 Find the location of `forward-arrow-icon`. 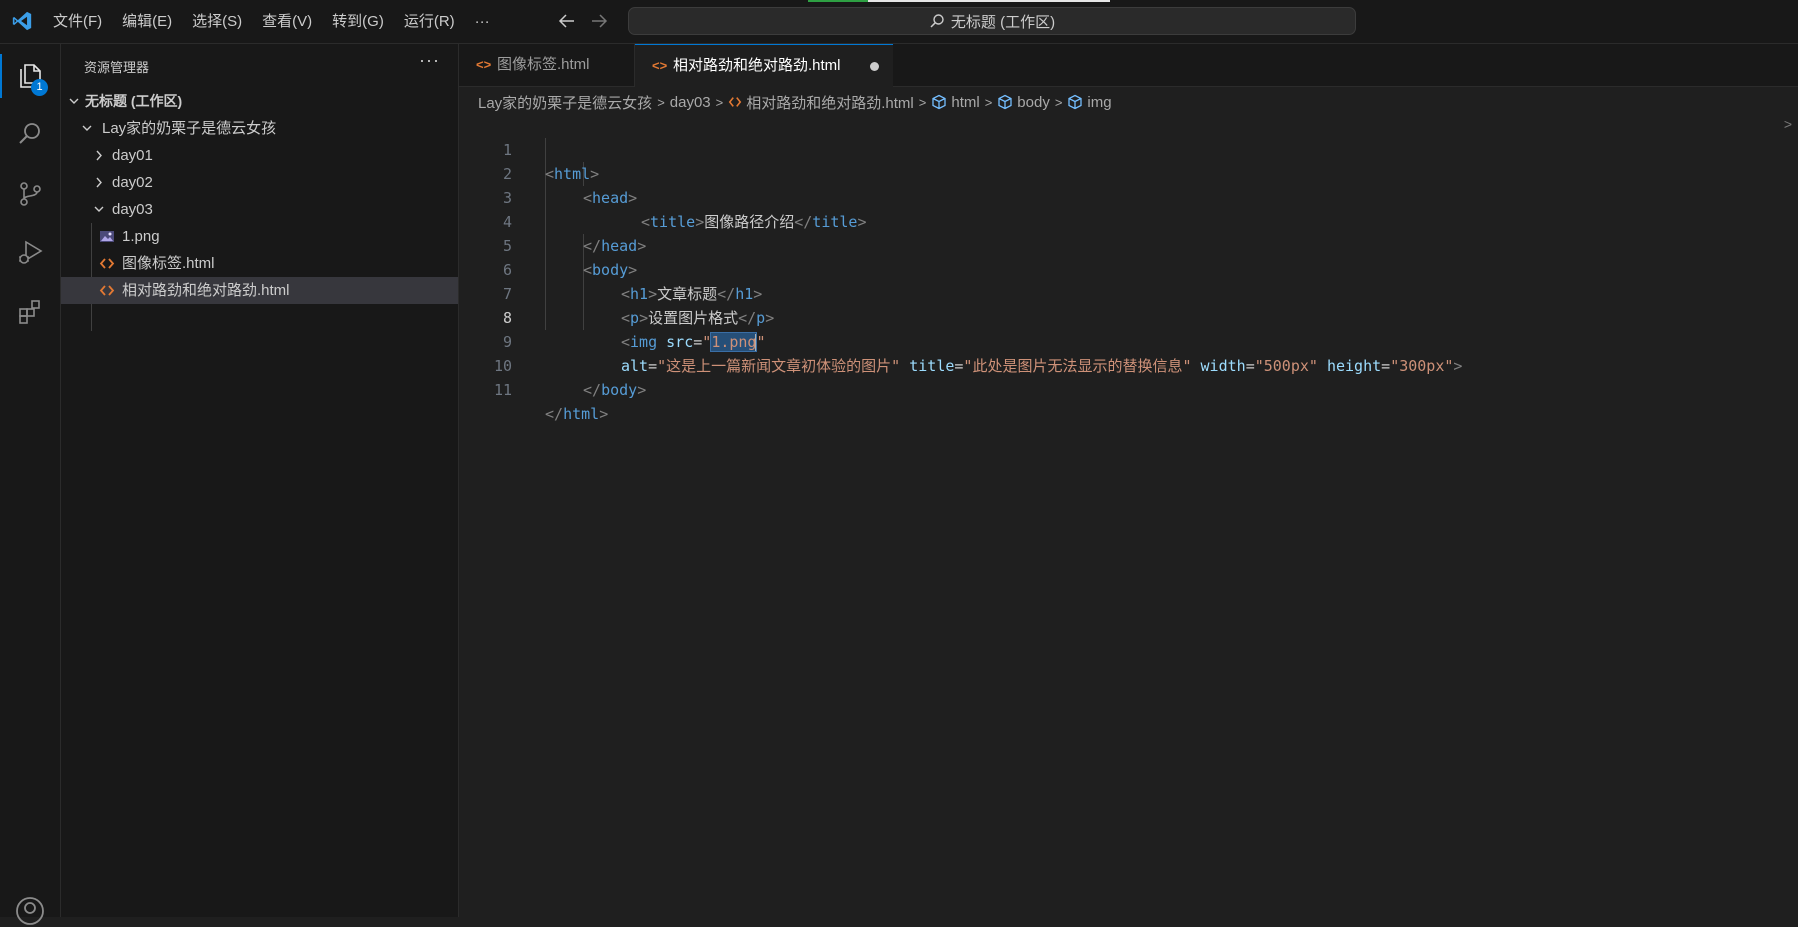

forward-arrow-icon is located at coordinates (599, 21).